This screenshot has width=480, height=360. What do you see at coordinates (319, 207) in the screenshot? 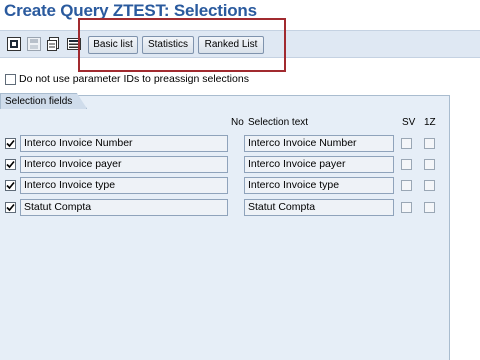
I see `selection-text-field: Statut Compta` at bounding box center [319, 207].